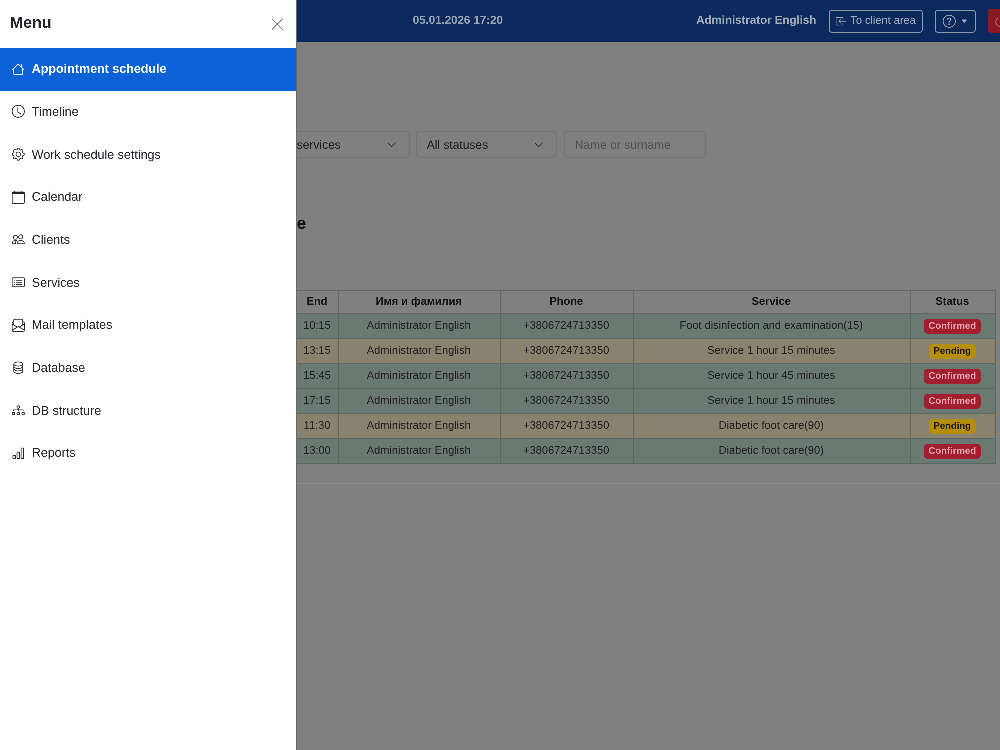 Image resolution: width=1000 pixels, height=750 pixels. What do you see at coordinates (148, 453) in the screenshot?
I see `menu-item: Reports` at bounding box center [148, 453].